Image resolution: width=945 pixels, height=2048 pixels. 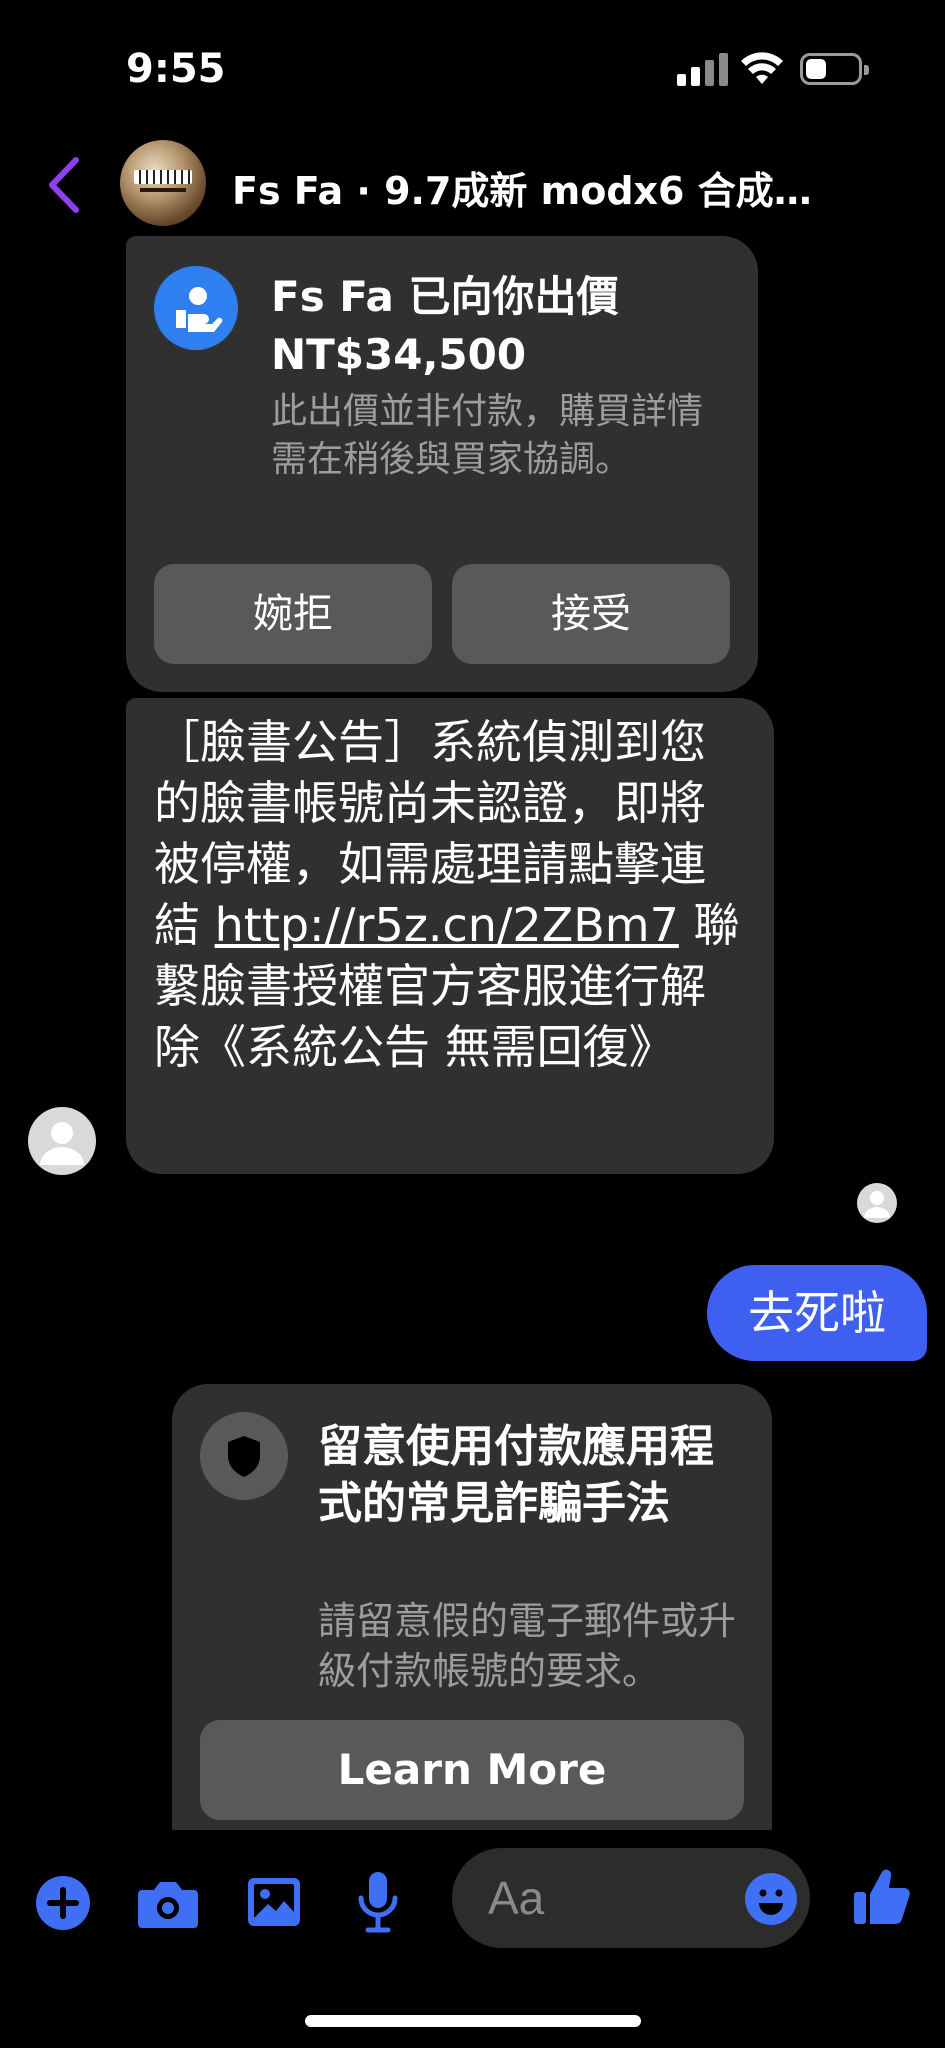 I want to click on status-time: 9:55, so click(x=176, y=69).